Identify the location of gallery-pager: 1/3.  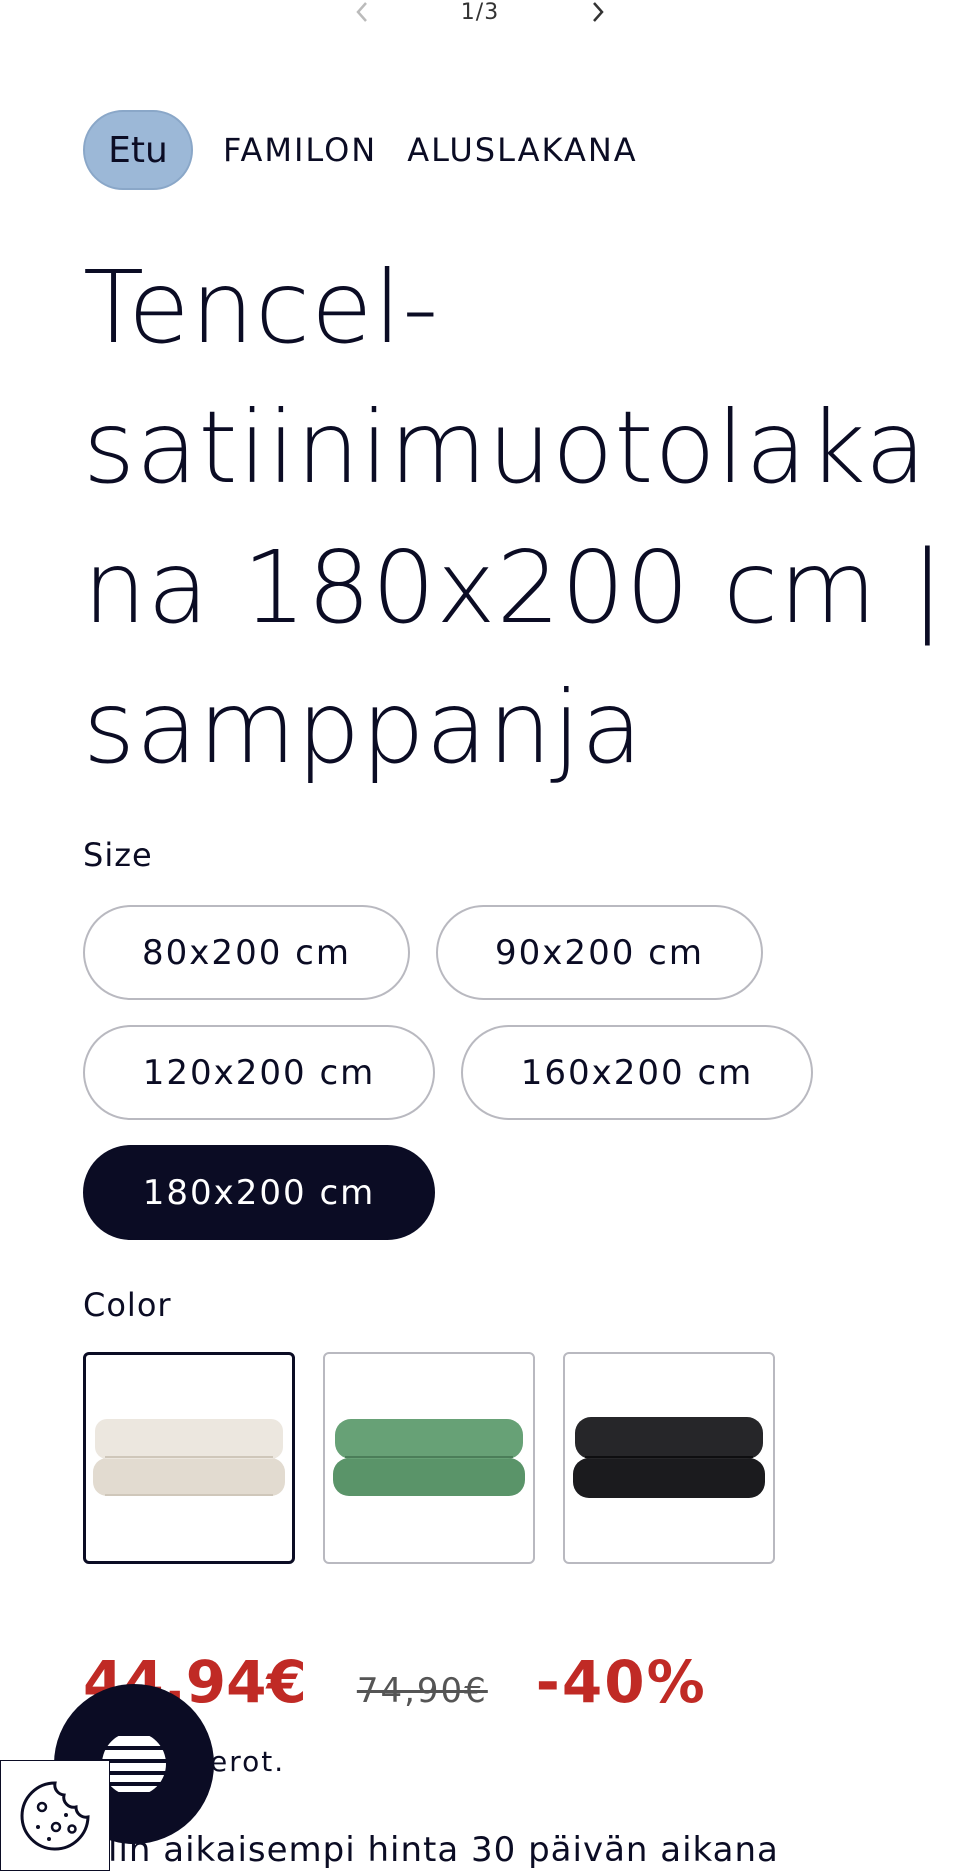
(480, 12).